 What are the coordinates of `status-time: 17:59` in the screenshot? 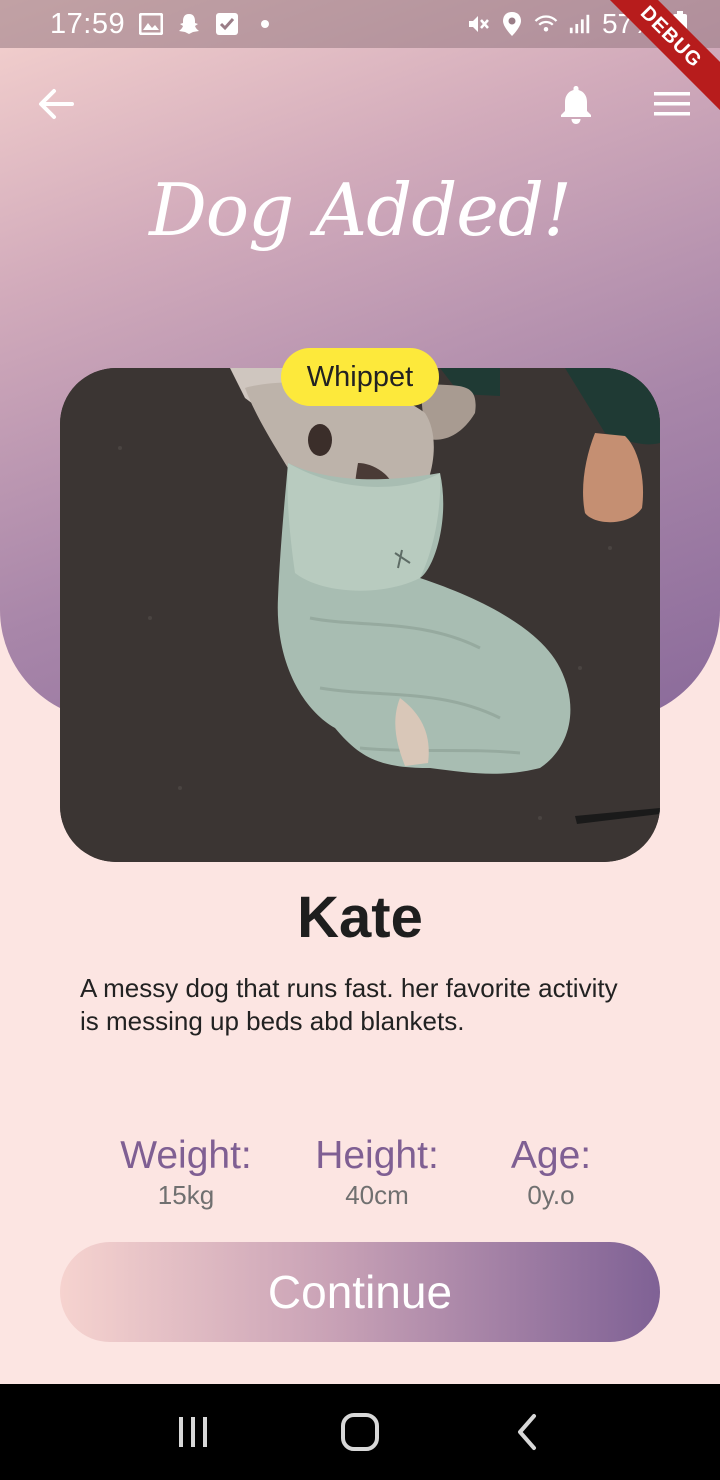 It's located at (88, 23).